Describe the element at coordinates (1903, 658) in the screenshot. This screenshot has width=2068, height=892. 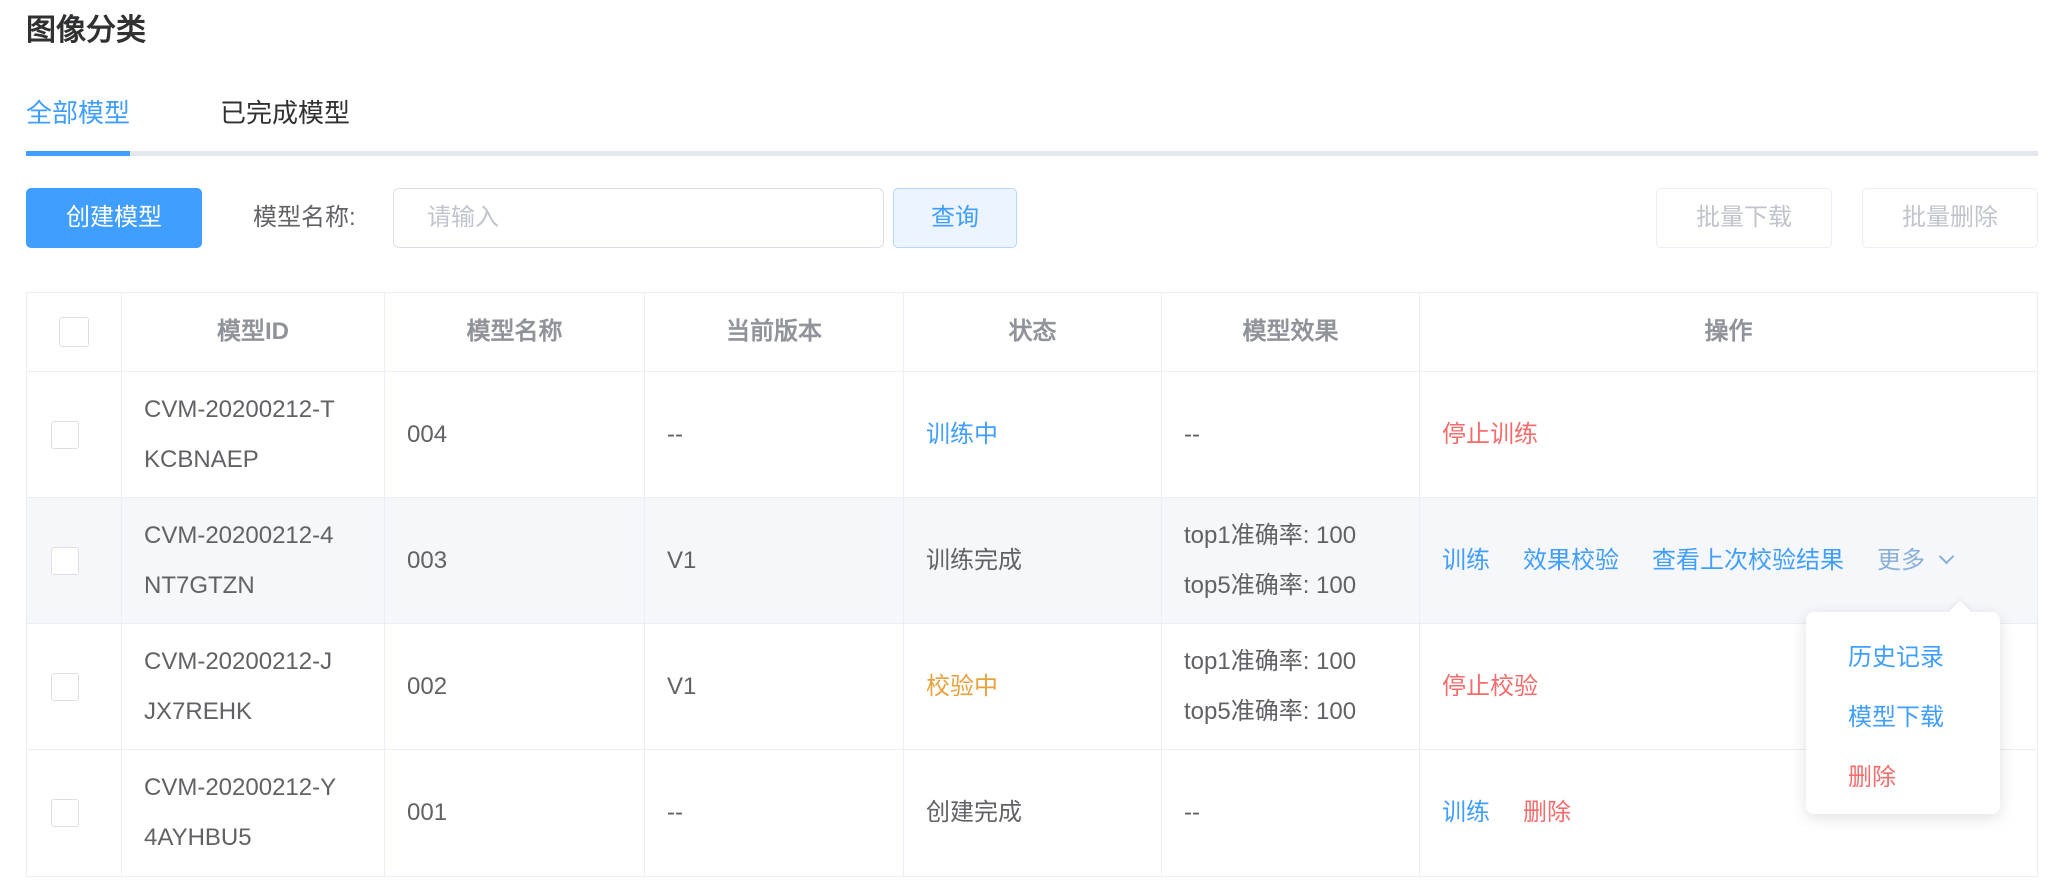
I see `menu-item-history: 历史记录` at that location.